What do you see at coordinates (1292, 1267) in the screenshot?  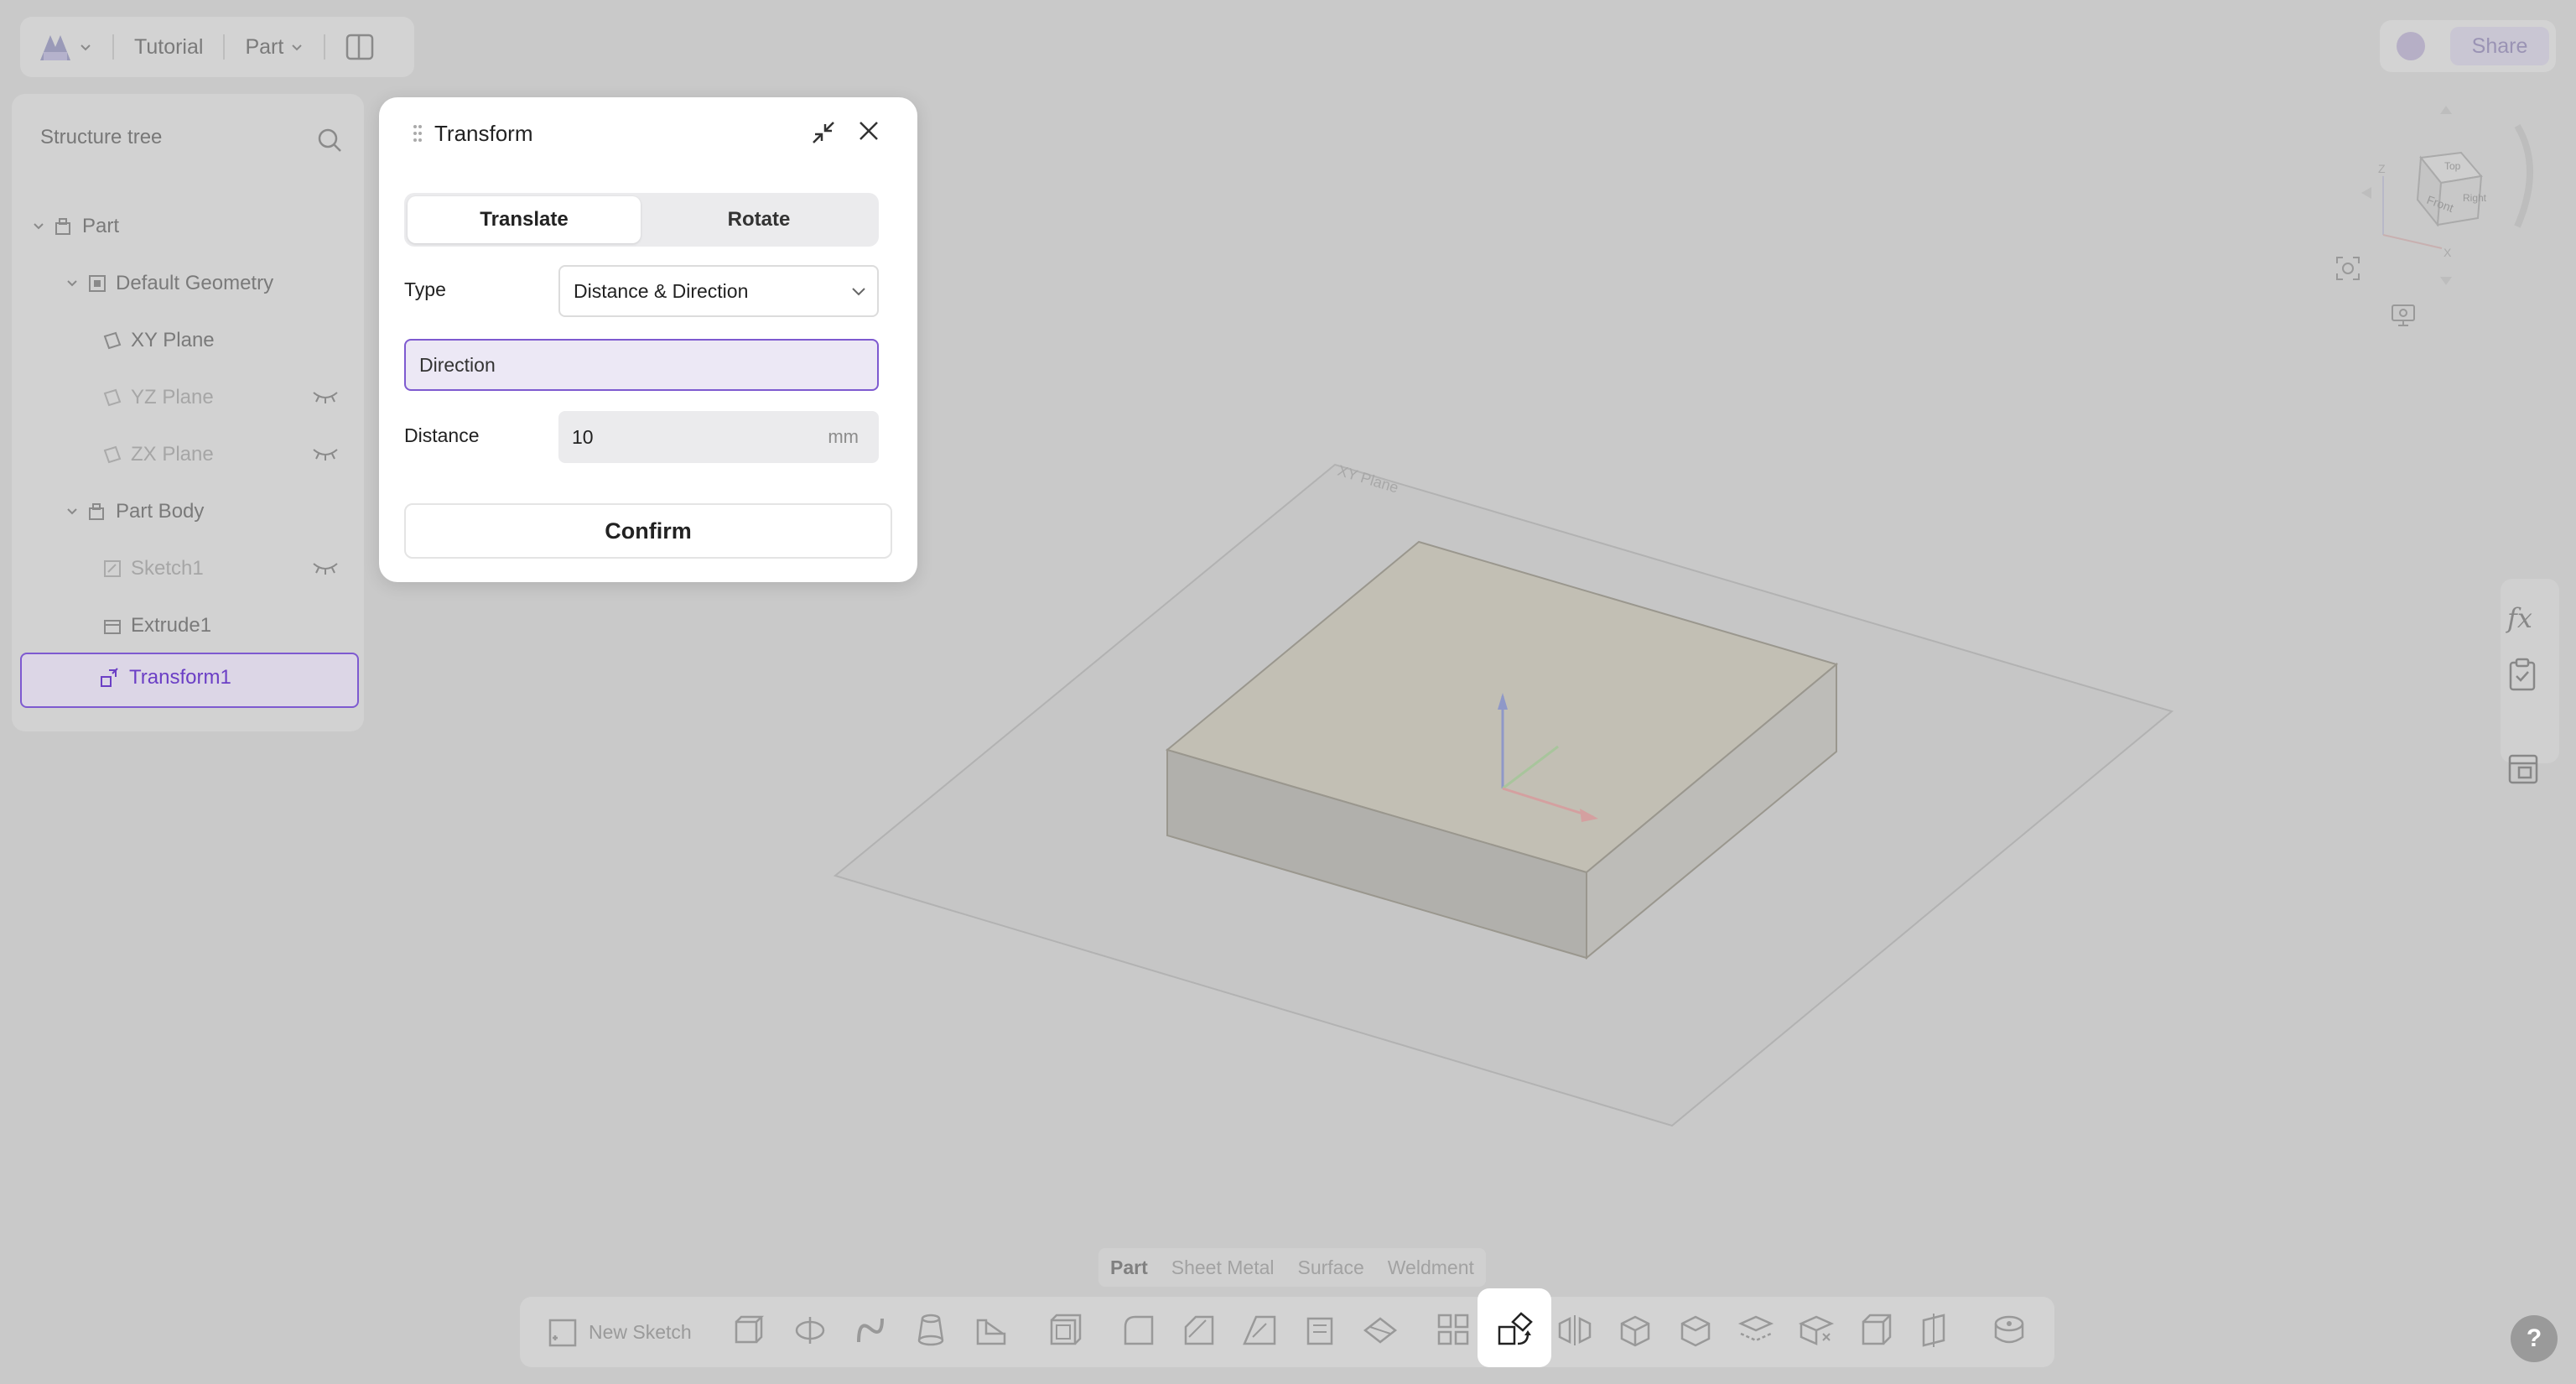 I see `workbench-tabs: Part Sheet Metal Surface Weldment` at bounding box center [1292, 1267].